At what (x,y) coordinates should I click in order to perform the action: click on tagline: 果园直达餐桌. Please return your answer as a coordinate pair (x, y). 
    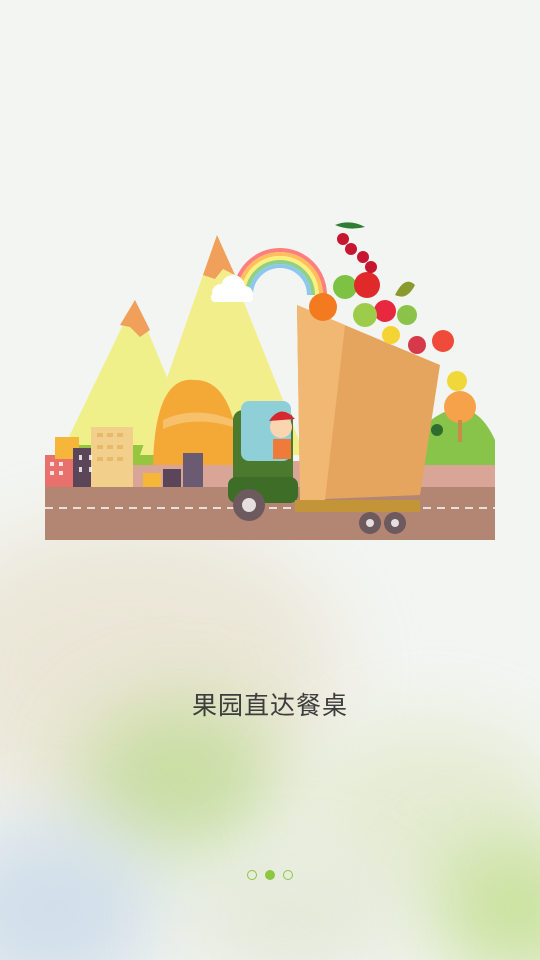
    Looking at the image, I should click on (269, 705).